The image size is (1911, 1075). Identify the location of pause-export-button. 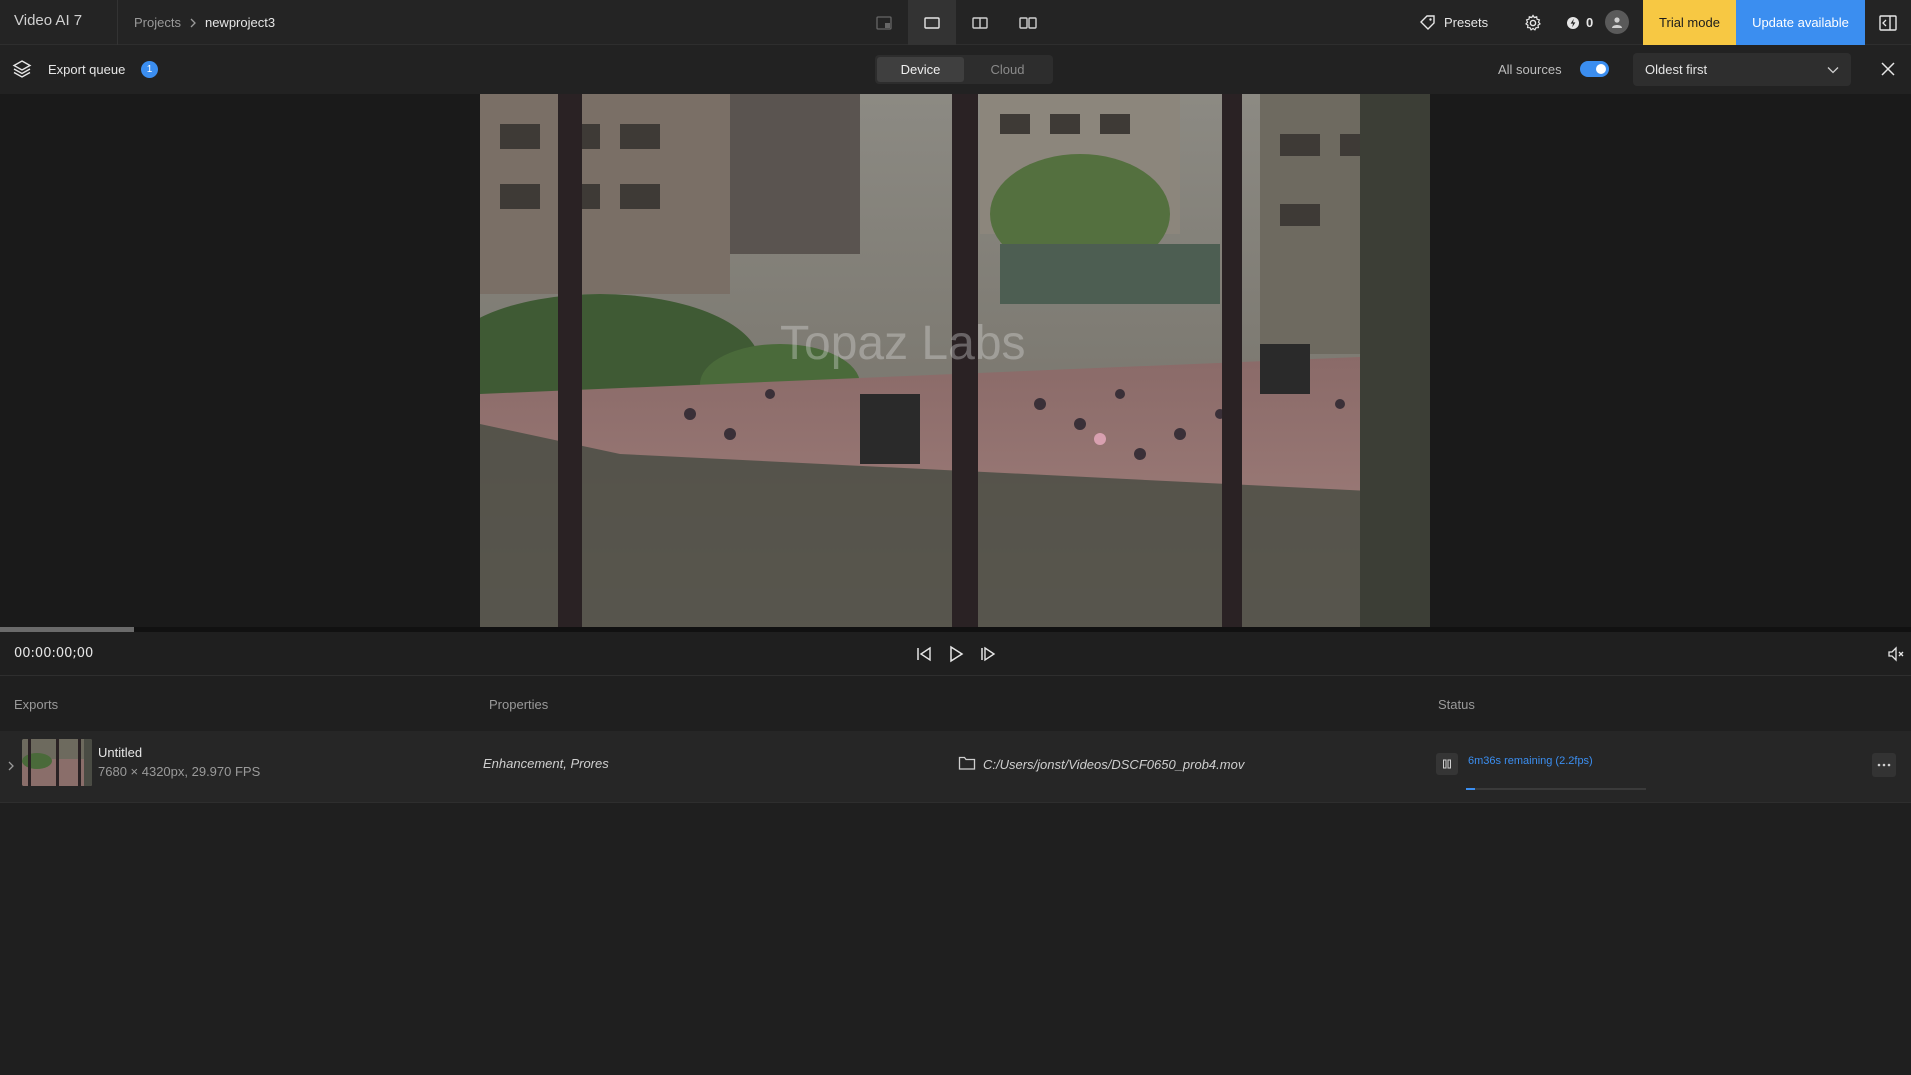
(1447, 764).